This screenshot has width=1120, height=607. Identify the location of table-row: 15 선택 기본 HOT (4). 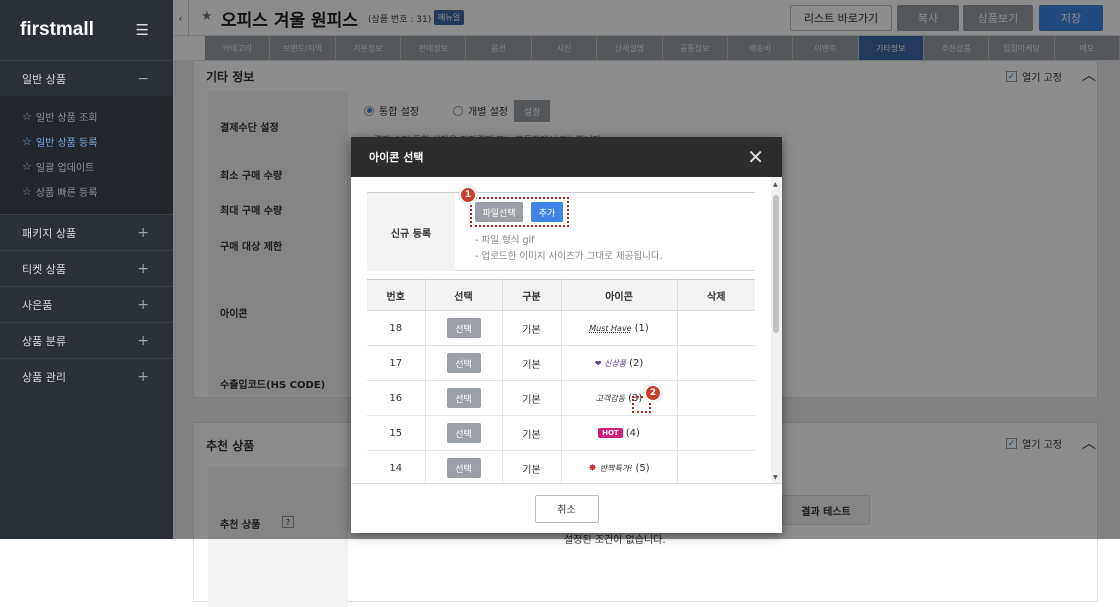
(561, 433).